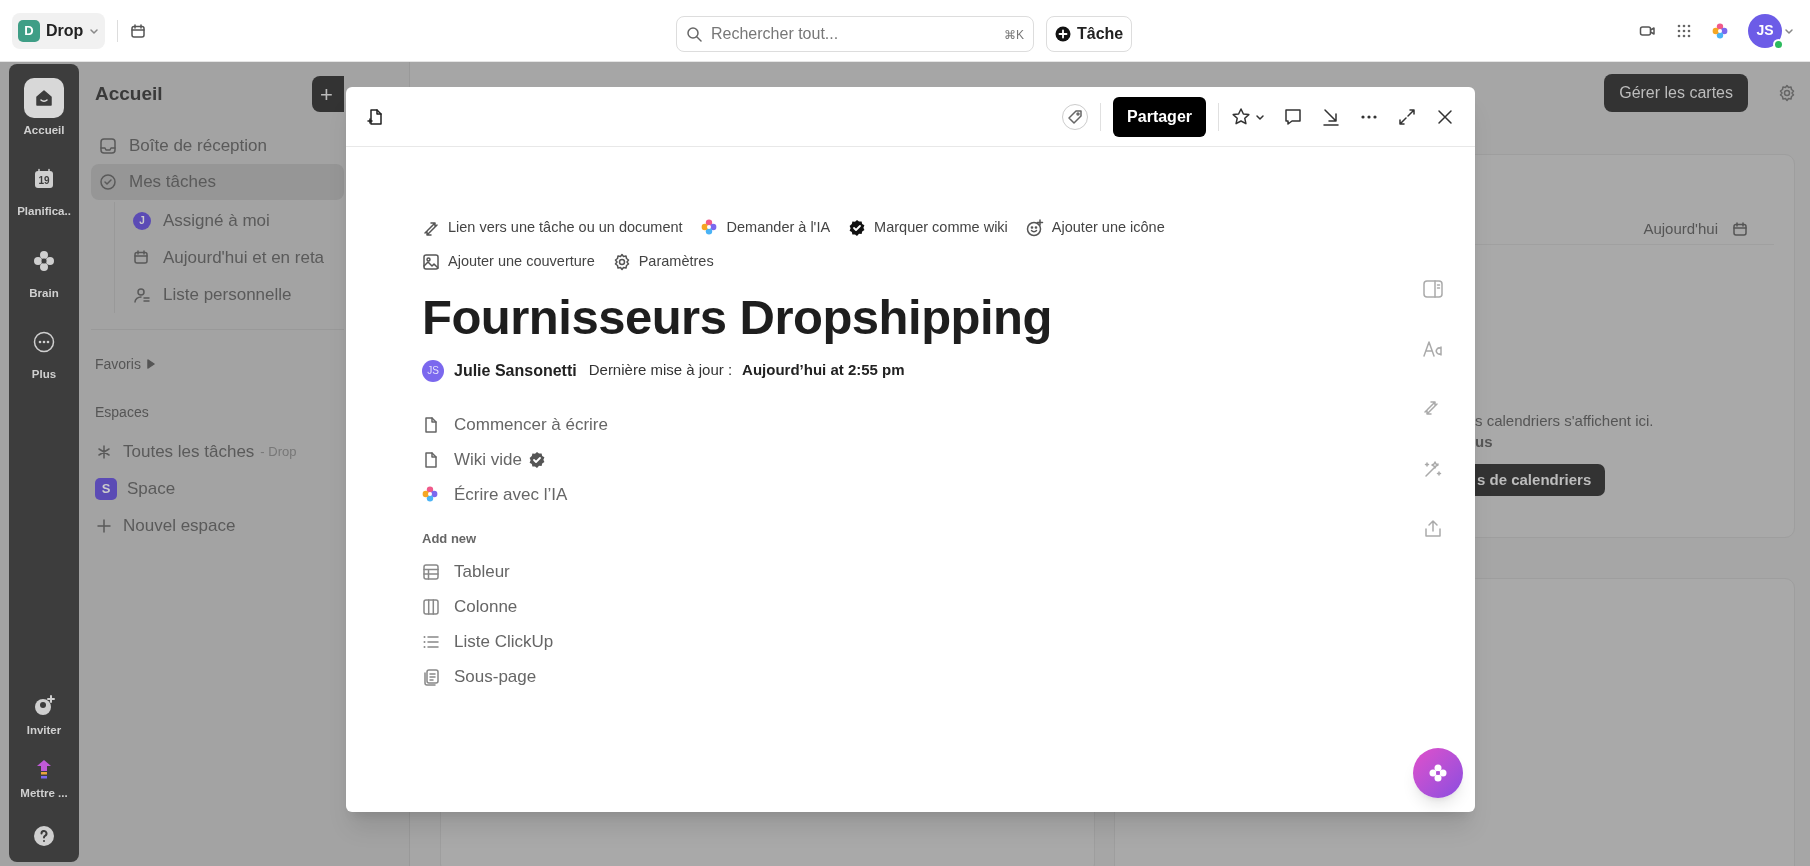 The image size is (1810, 866). I want to click on author-avatar: JS, so click(433, 370).